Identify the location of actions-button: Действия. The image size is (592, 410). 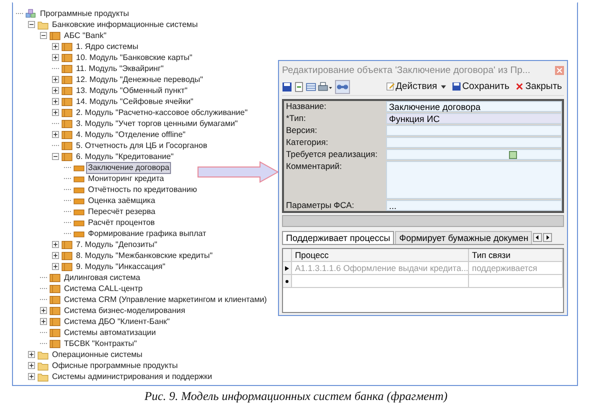
(416, 86).